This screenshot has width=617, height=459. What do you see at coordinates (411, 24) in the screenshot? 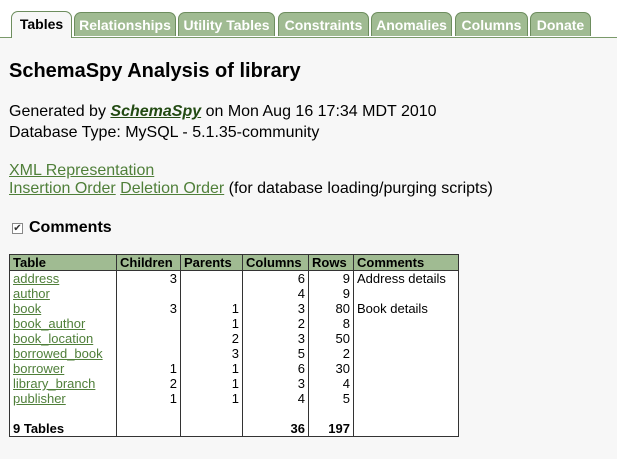
I see `tab-anomalies: Anomalies` at bounding box center [411, 24].